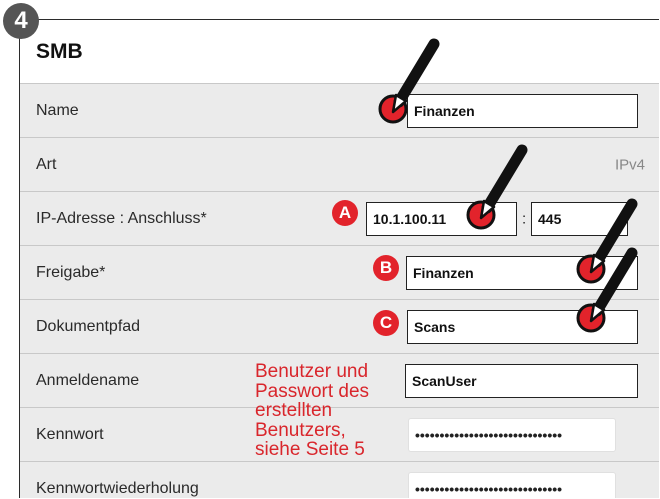 The width and height of the screenshot is (660, 499). What do you see at coordinates (339, 273) in the screenshot?
I see `row-freigabe: Freigabe* Finanzen` at bounding box center [339, 273].